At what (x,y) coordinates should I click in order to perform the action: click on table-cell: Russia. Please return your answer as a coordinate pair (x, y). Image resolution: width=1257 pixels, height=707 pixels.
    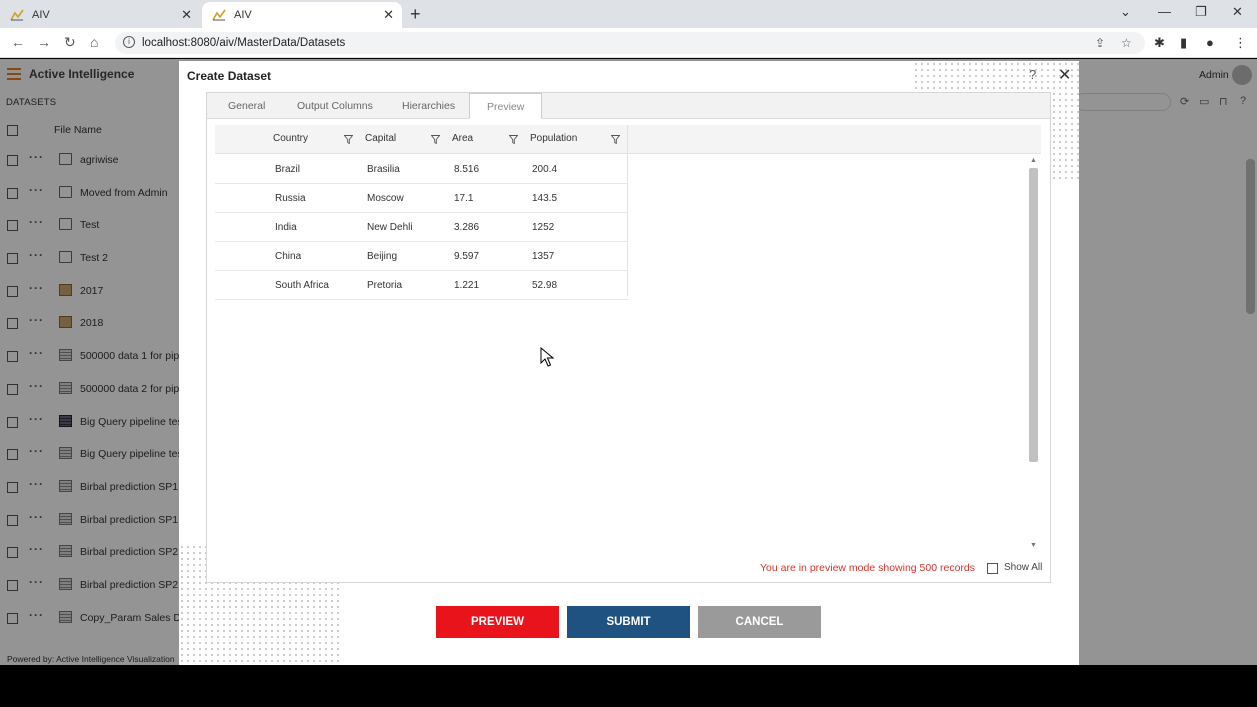
    Looking at the image, I should click on (290, 198).